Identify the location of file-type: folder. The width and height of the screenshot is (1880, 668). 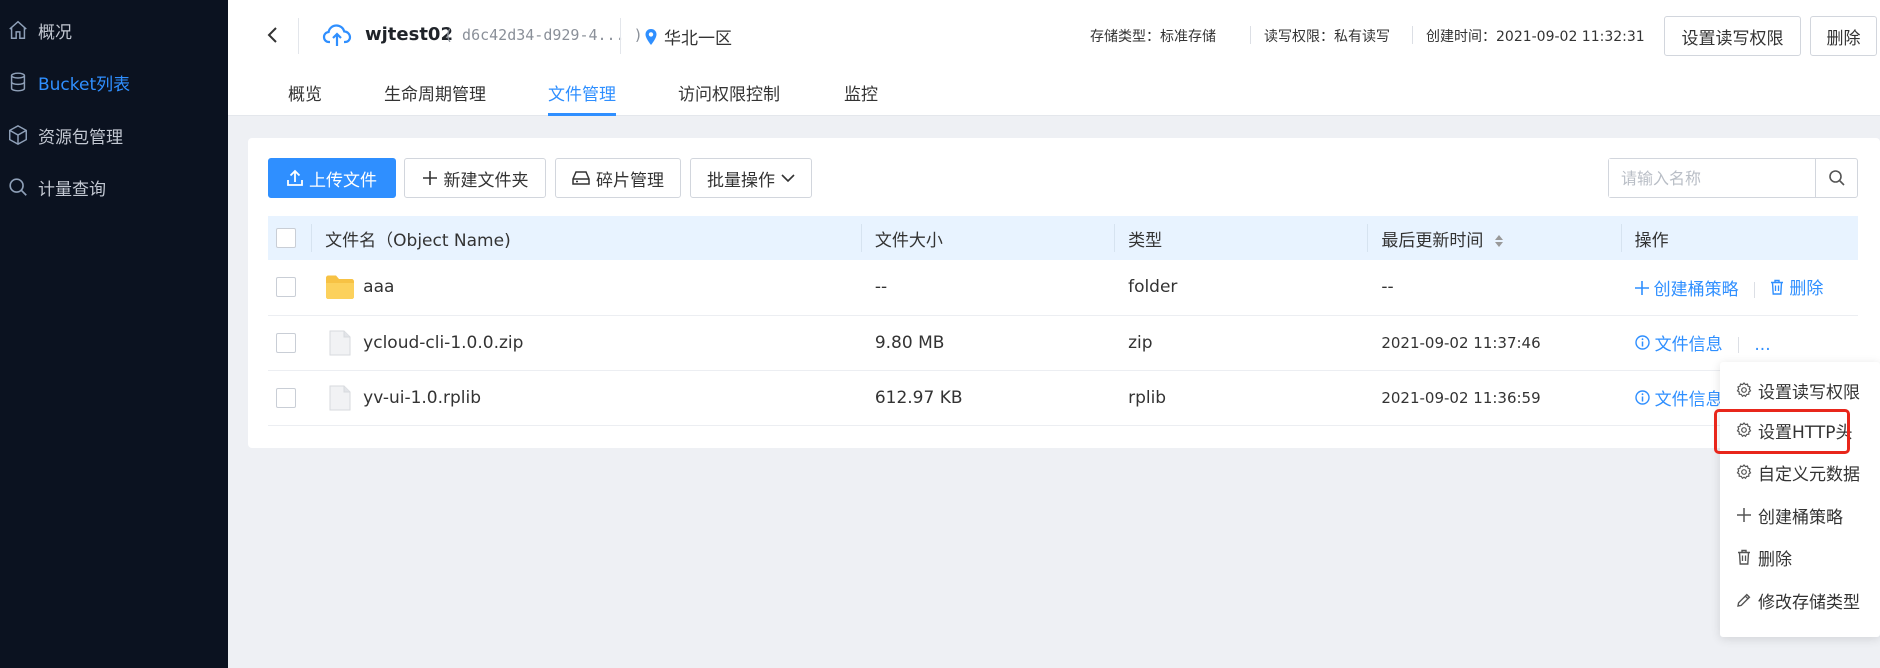
(1153, 287).